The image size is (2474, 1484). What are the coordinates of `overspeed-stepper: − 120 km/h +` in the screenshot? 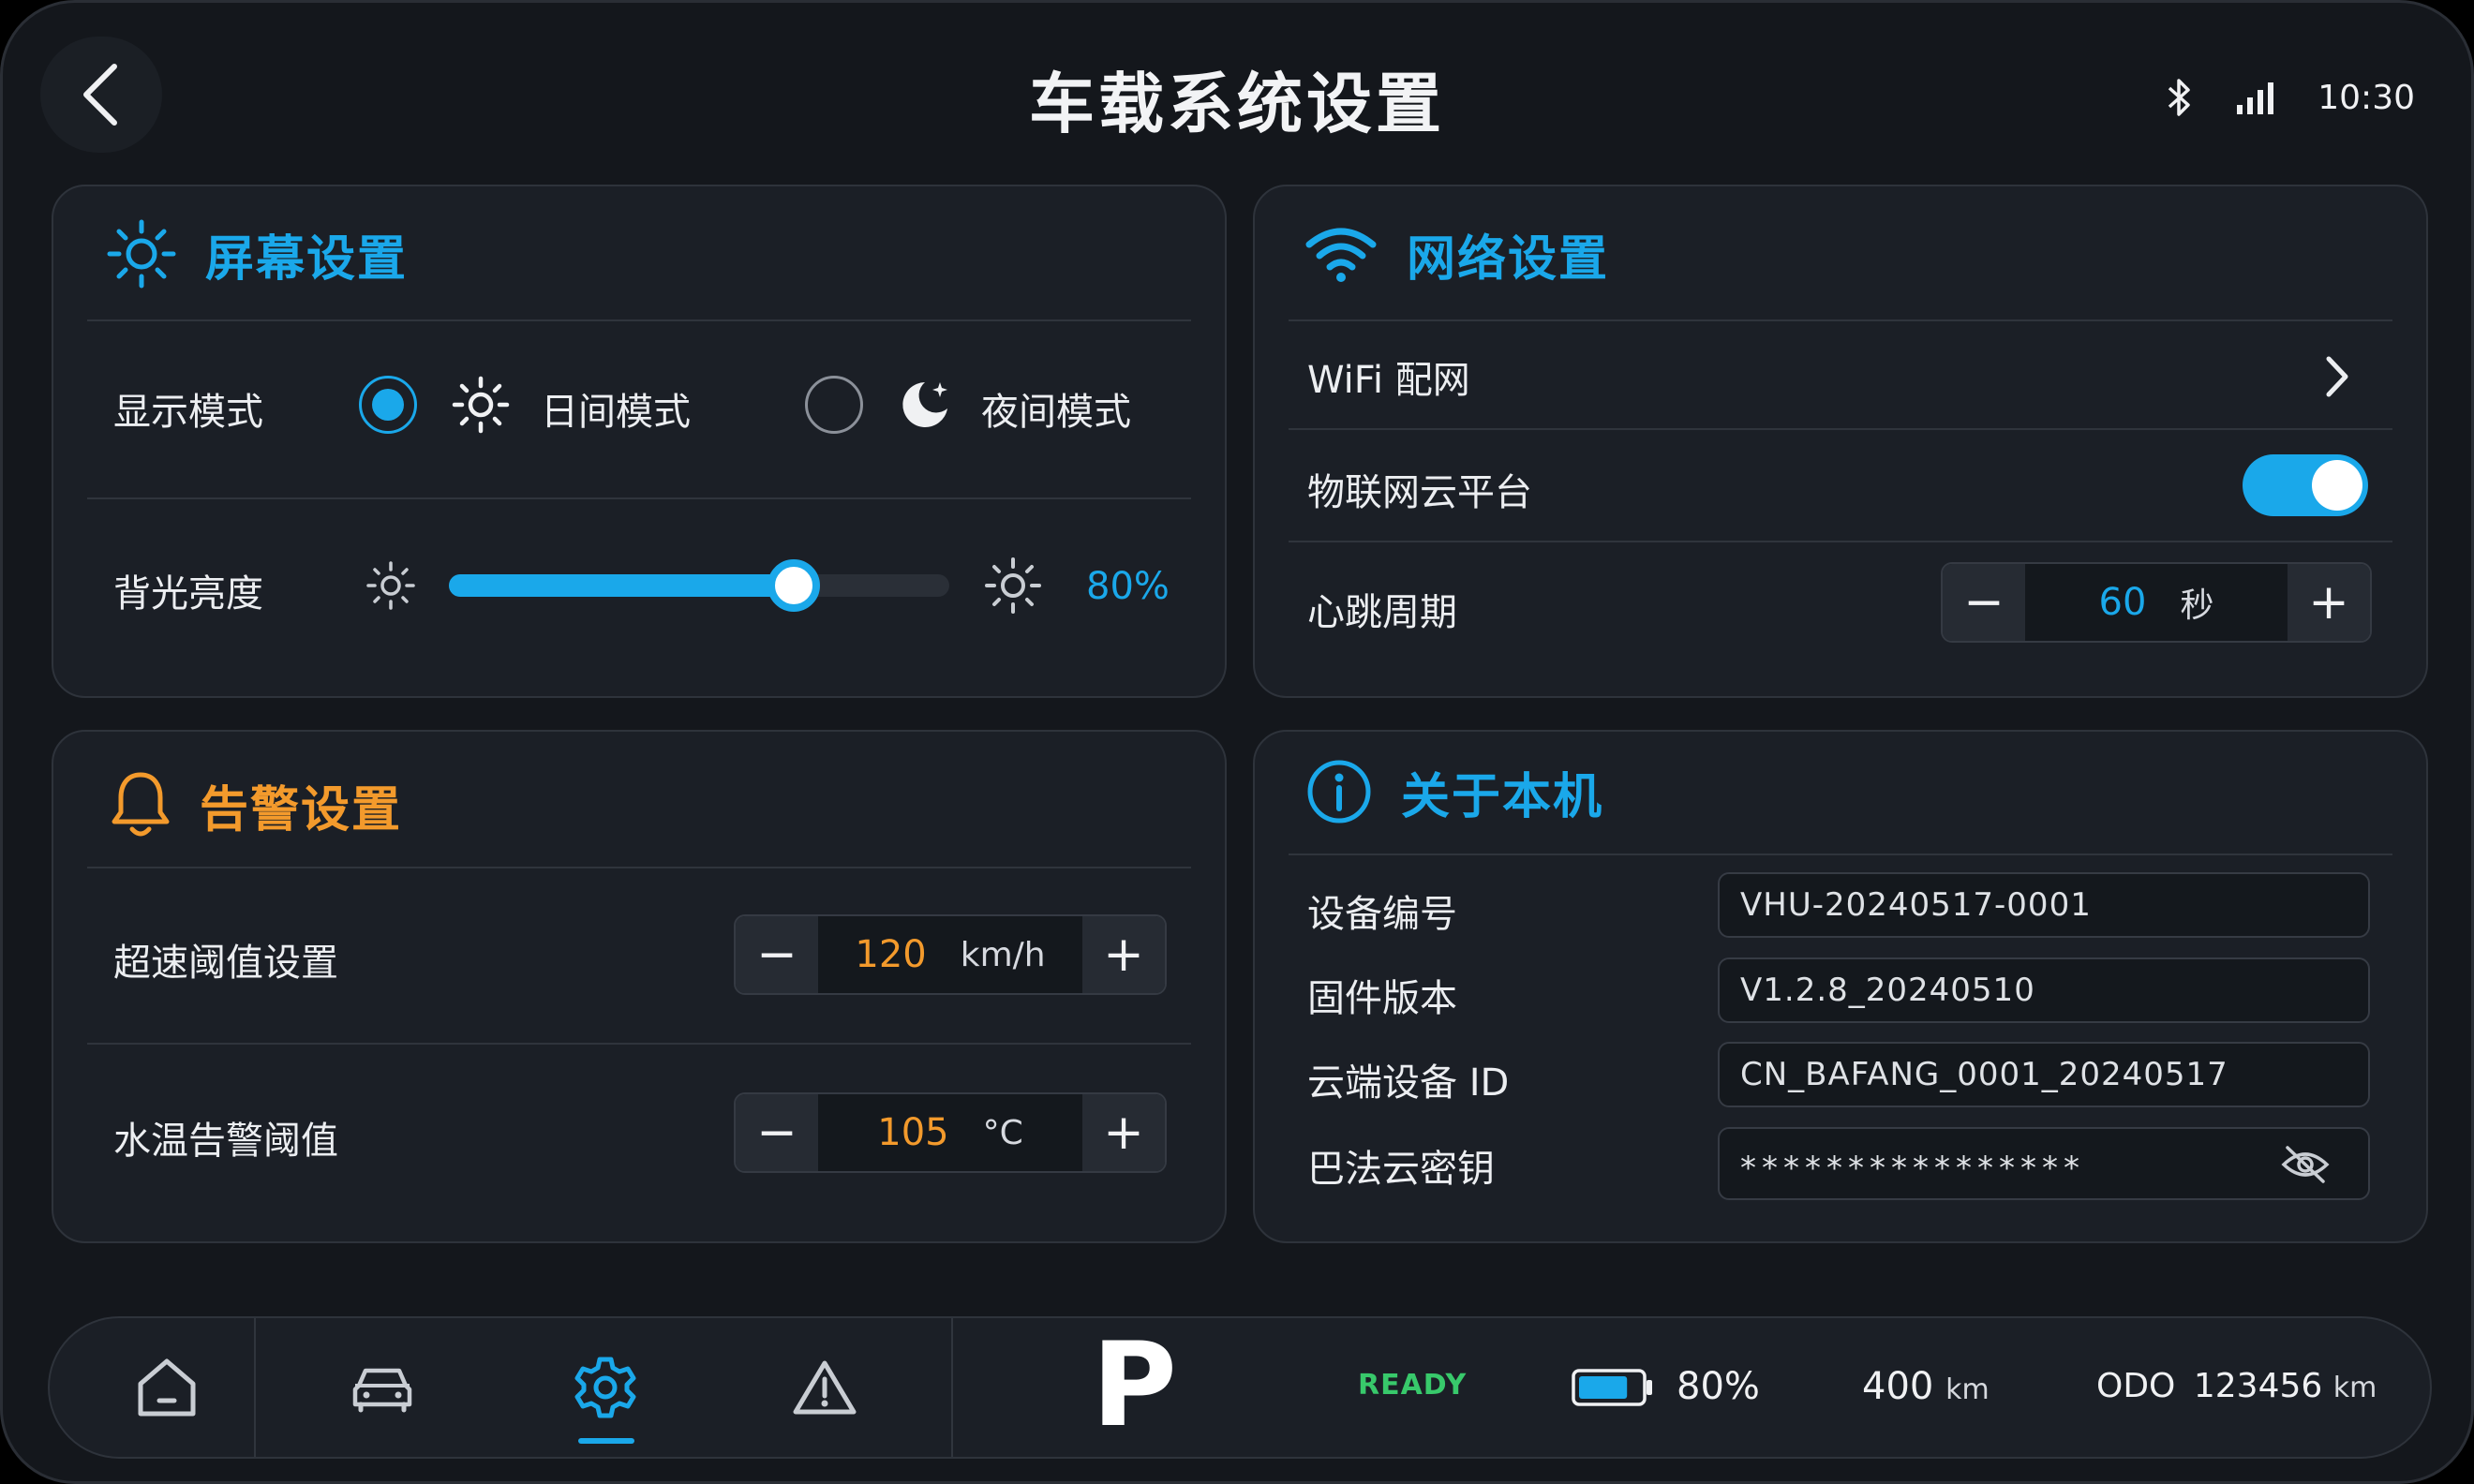 It's located at (951, 954).